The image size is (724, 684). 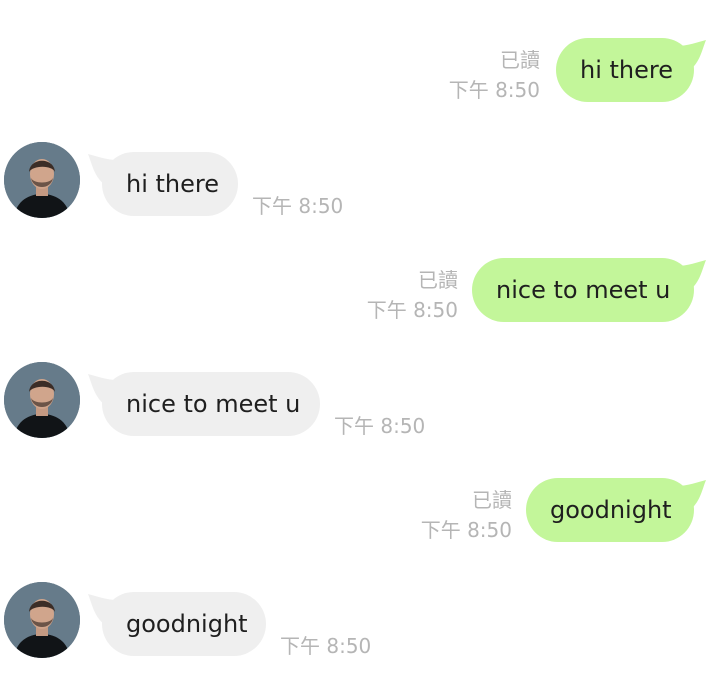 I want to click on sent-message-bubble: goodnight, so click(x=610, y=510).